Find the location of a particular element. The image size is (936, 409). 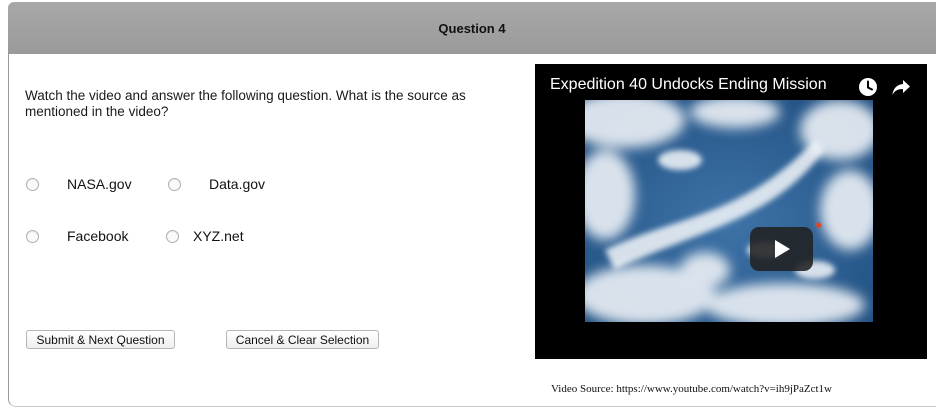

play-icon is located at coordinates (782, 249).